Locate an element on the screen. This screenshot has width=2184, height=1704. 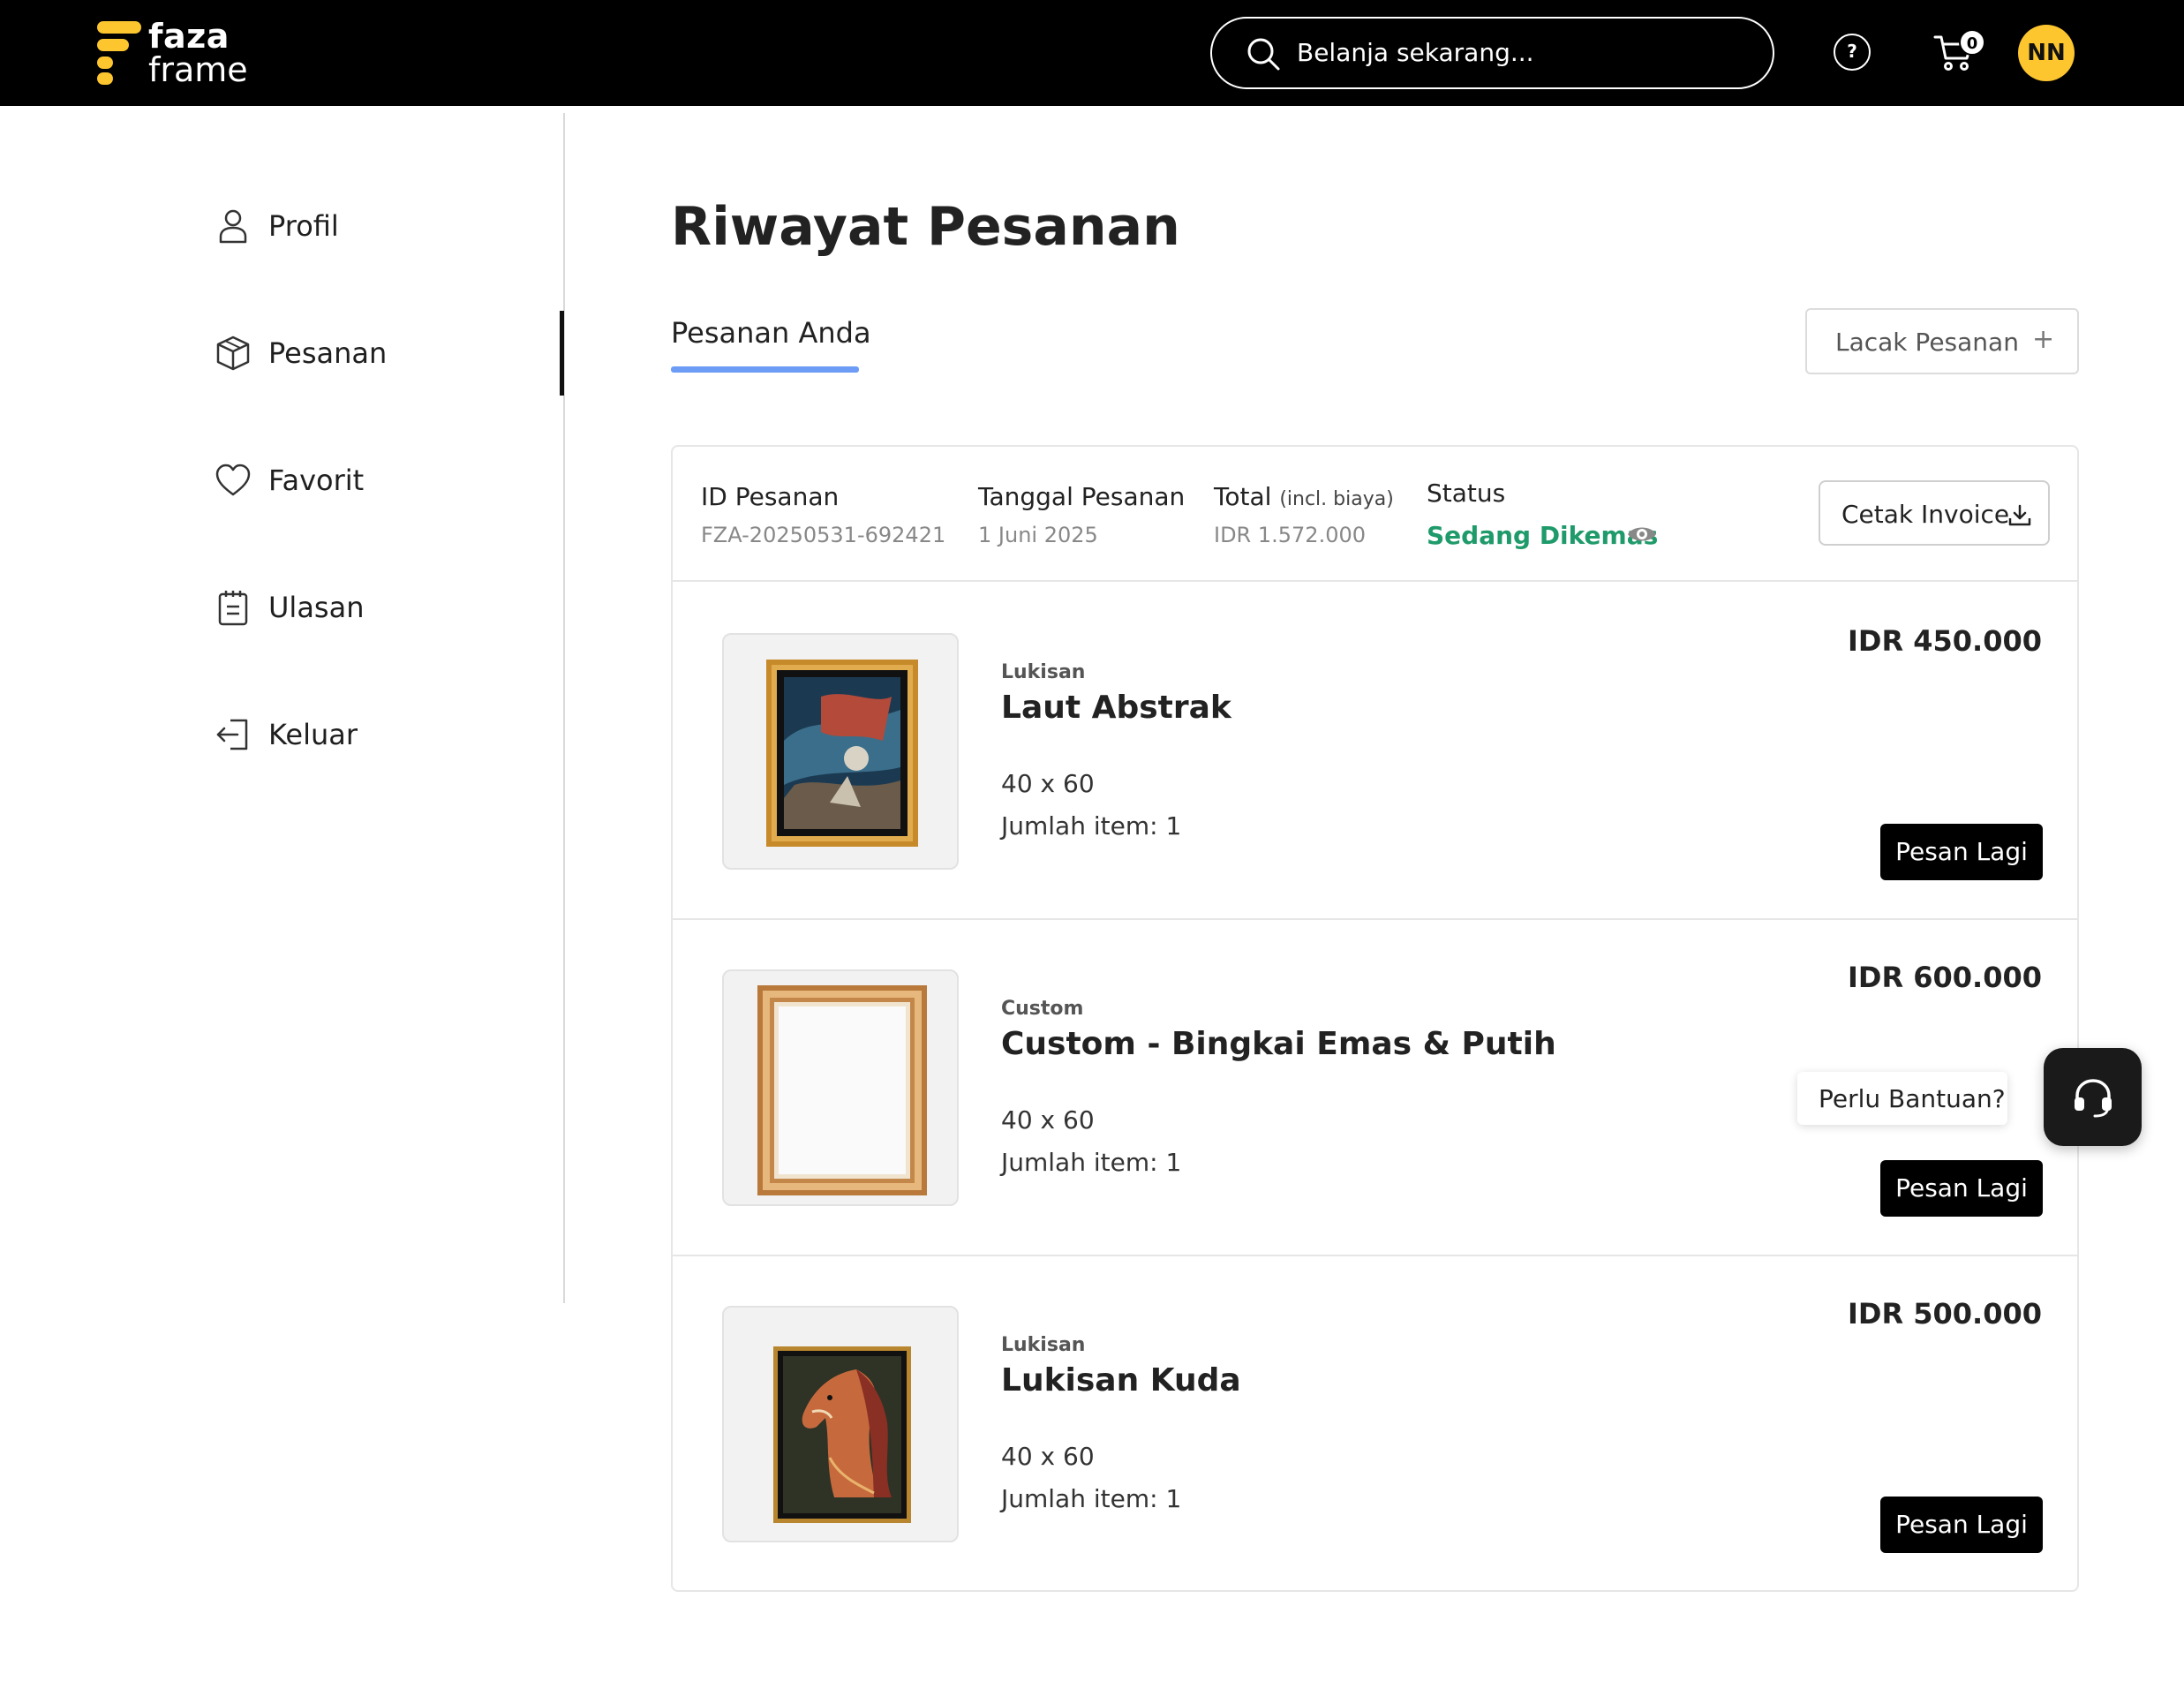
logo-text: faza frame is located at coordinates (198, 53).